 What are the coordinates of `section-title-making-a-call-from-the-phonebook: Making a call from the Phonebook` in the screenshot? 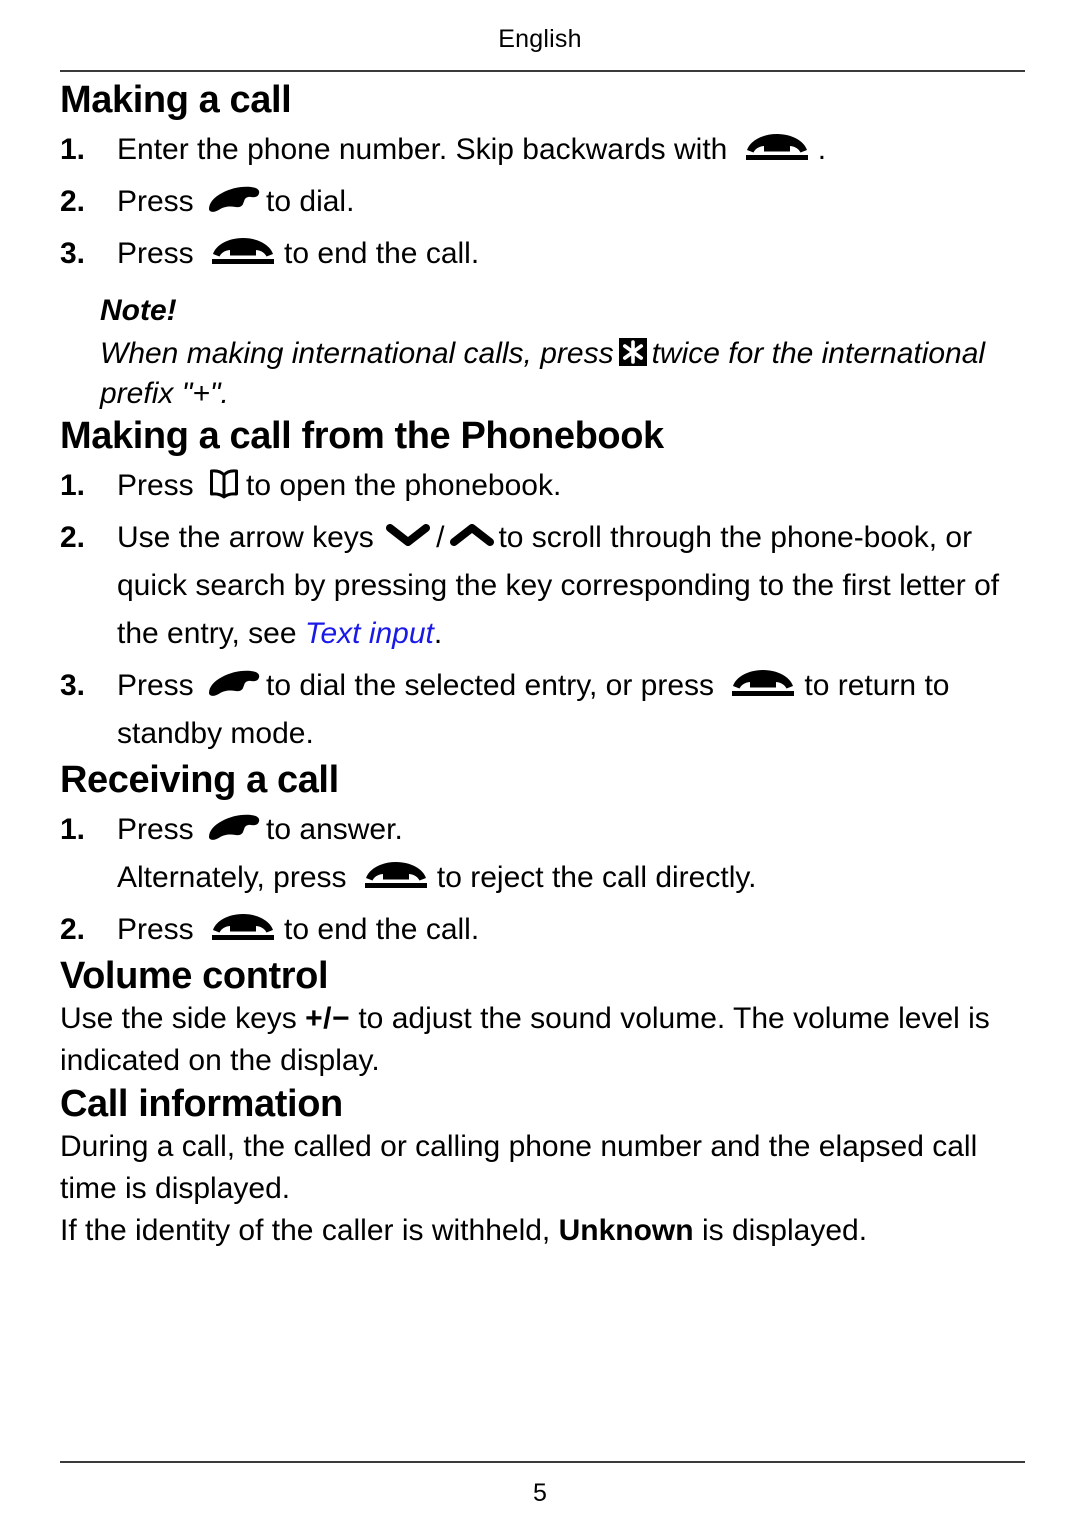 It's located at (362, 436).